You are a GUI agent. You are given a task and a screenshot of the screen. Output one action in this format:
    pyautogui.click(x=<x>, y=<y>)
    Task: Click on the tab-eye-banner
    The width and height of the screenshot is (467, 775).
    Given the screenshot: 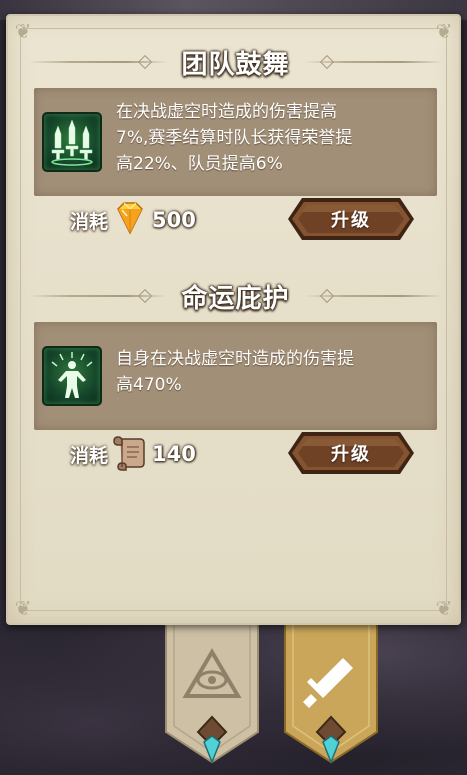 What is the action you would take?
    pyautogui.click(x=212, y=693)
    